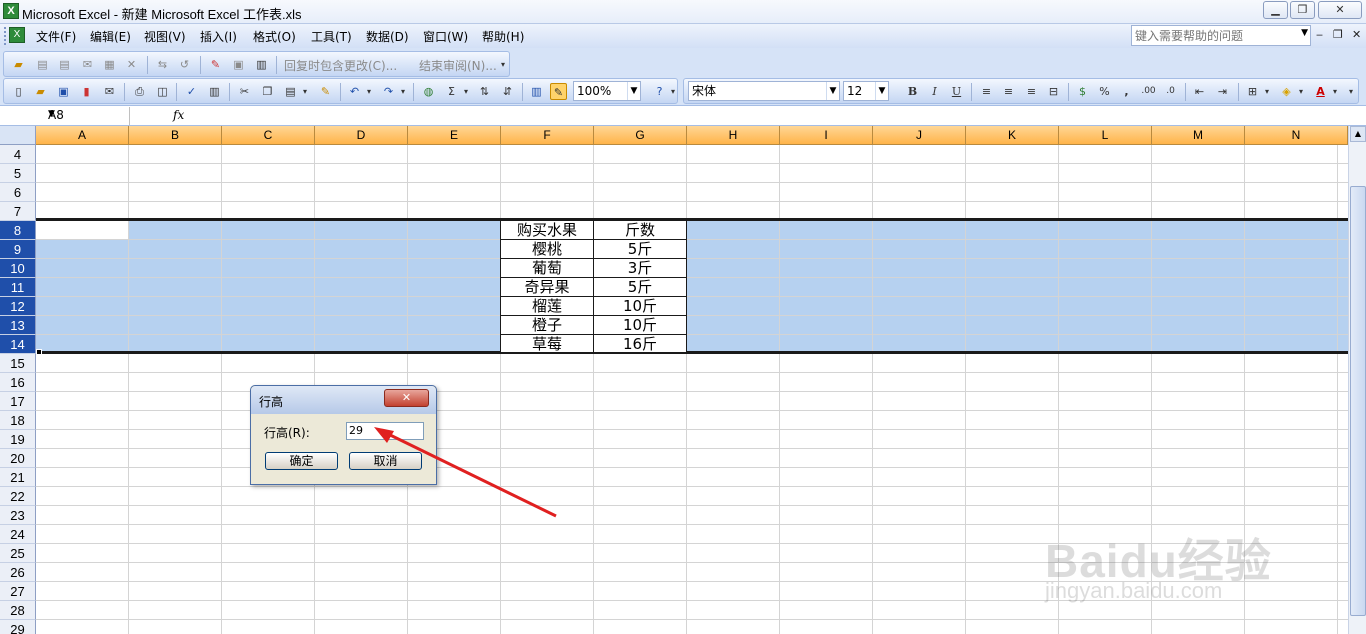  Describe the element at coordinates (1199, 91) in the screenshot. I see `decrease-indent-icon: ⇤` at that location.